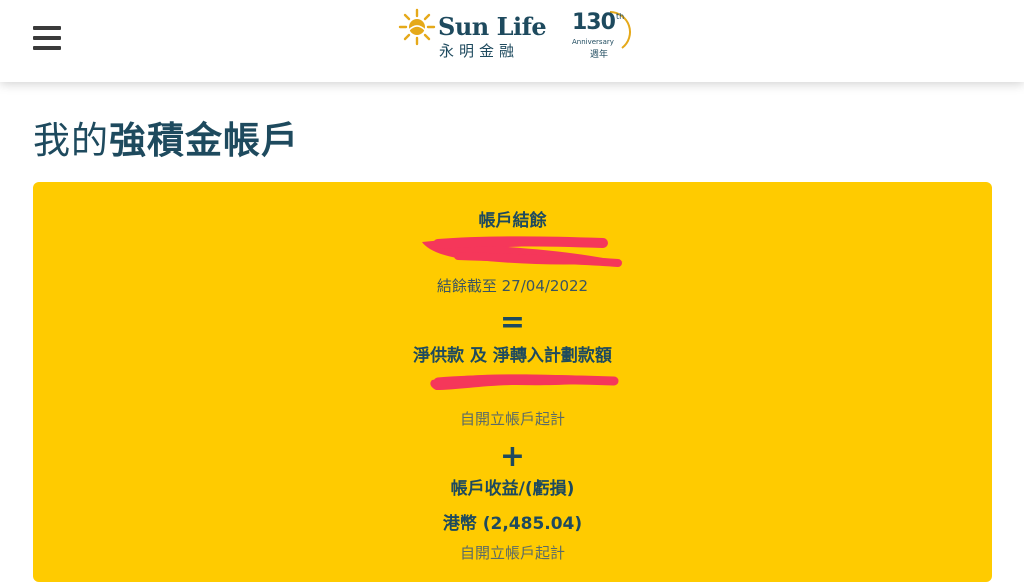 This screenshot has width=1024, height=582. What do you see at coordinates (492, 26) in the screenshot?
I see `brand-name: Sun Life` at bounding box center [492, 26].